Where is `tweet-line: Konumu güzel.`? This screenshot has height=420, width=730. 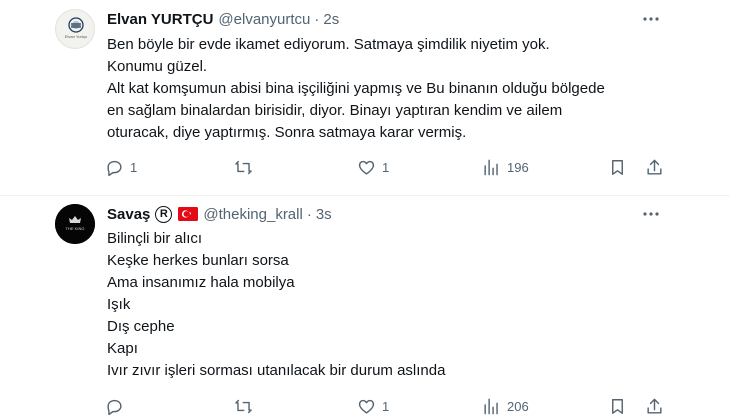
tweet-line: Konumu güzel. is located at coordinates (157, 66).